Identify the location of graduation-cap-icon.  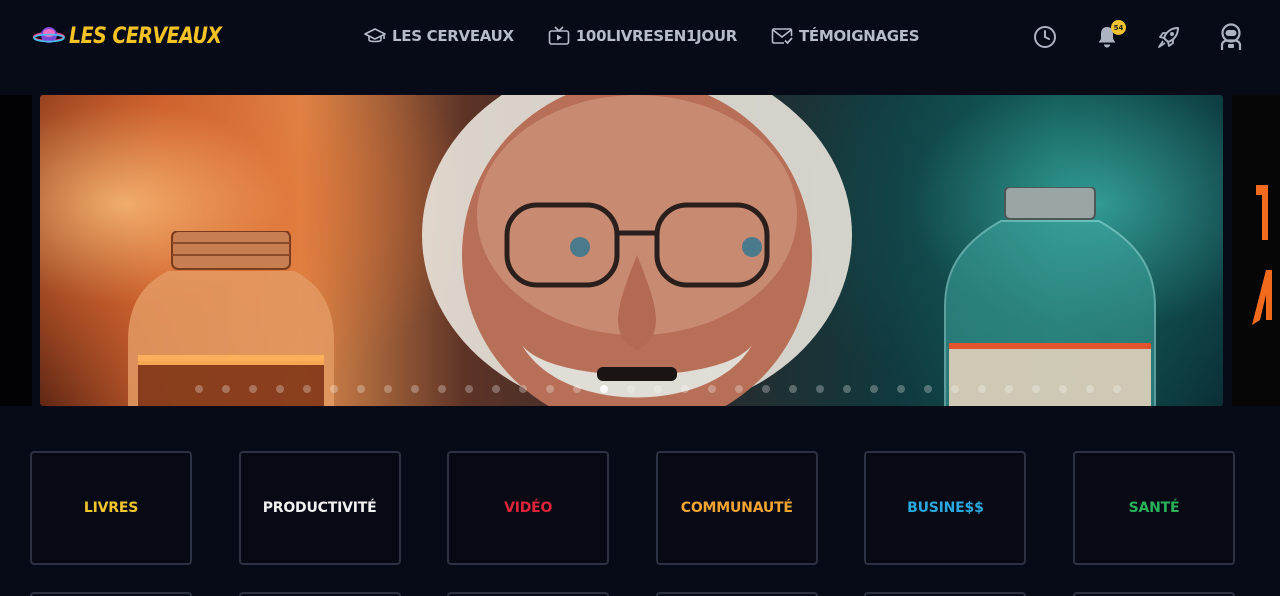
(375, 35).